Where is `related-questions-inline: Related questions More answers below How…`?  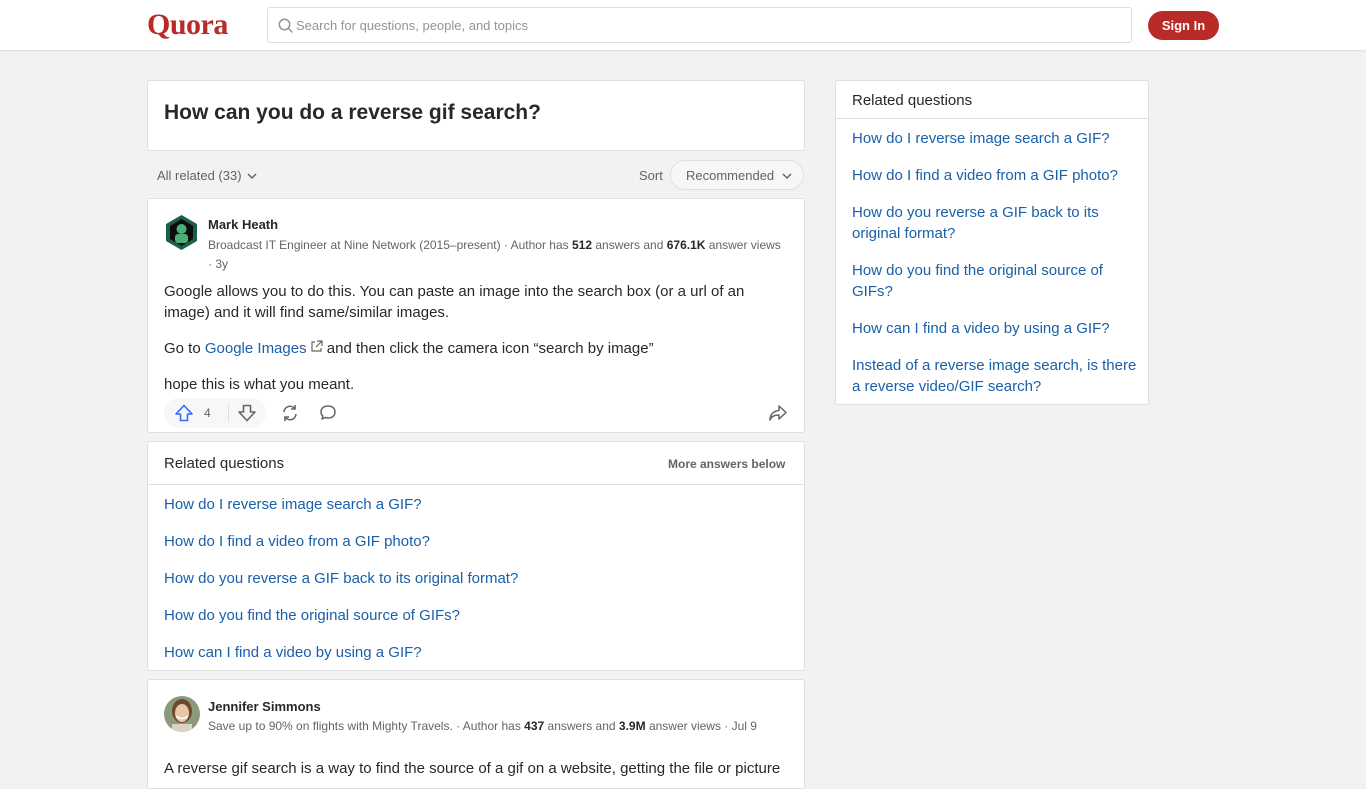 related-questions-inline: Related questions More answers below How… is located at coordinates (476, 556).